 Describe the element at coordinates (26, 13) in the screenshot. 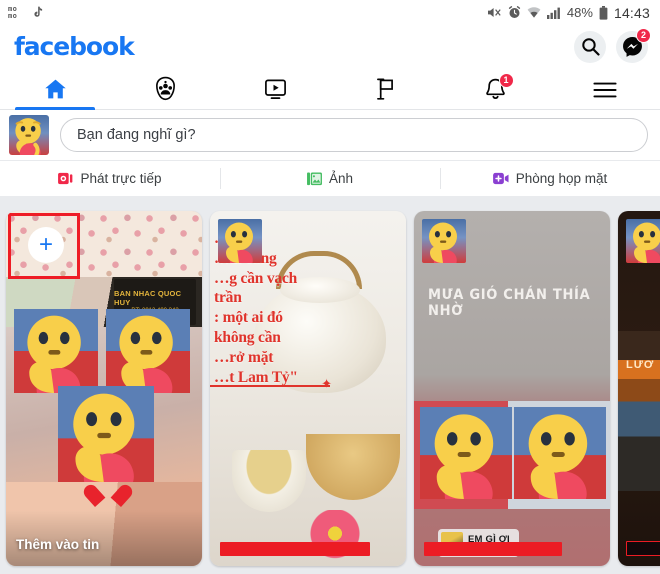

I see `status-bar-left-icons: mo mo` at that location.